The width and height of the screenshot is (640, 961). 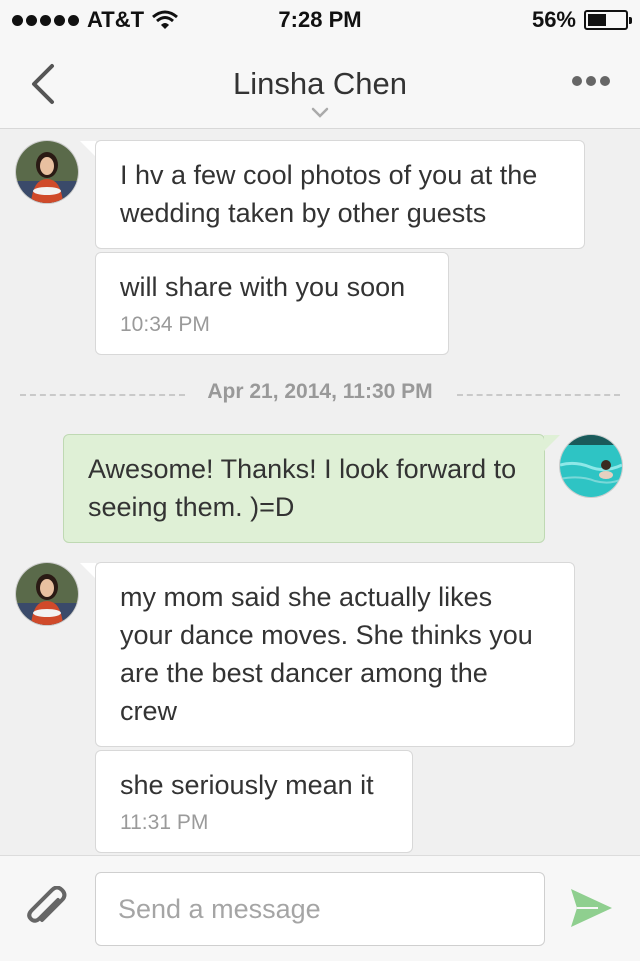 What do you see at coordinates (591, 908) in the screenshot?
I see `send-icon` at bounding box center [591, 908].